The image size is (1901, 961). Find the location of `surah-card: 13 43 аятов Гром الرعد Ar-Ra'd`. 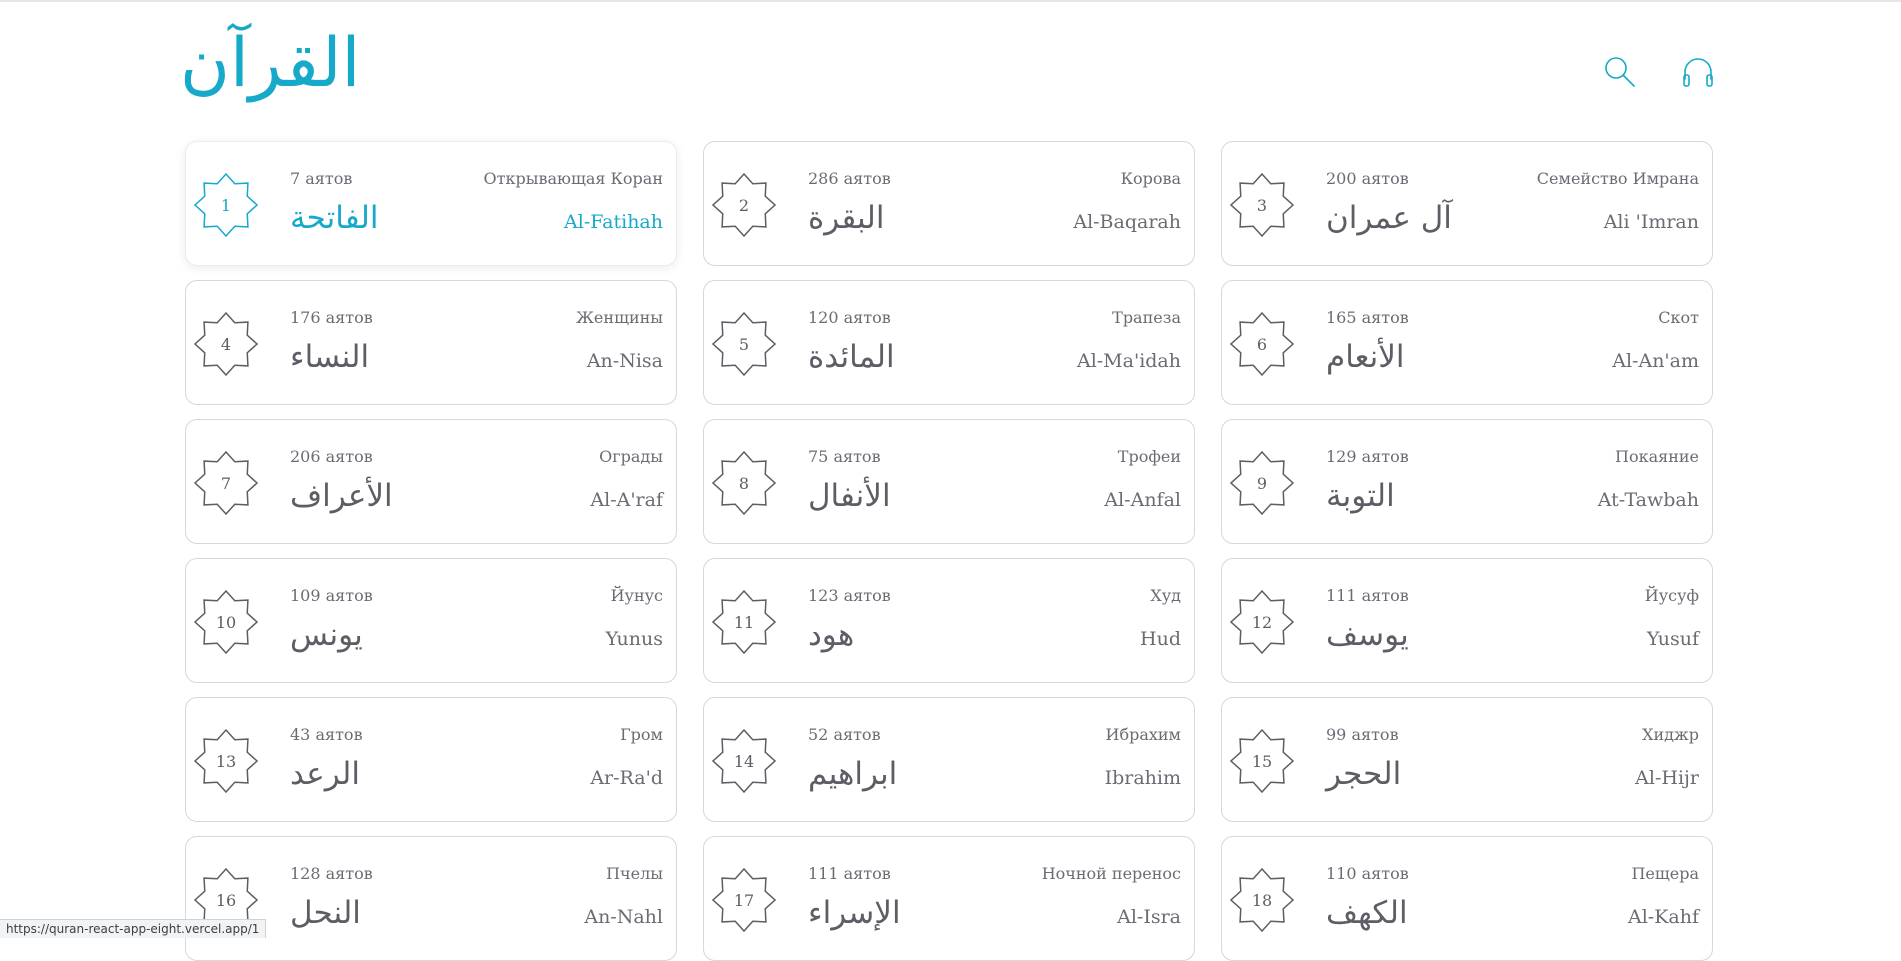

surah-card: 13 43 аятов Гром الرعد Ar-Ra'd is located at coordinates (431, 759).